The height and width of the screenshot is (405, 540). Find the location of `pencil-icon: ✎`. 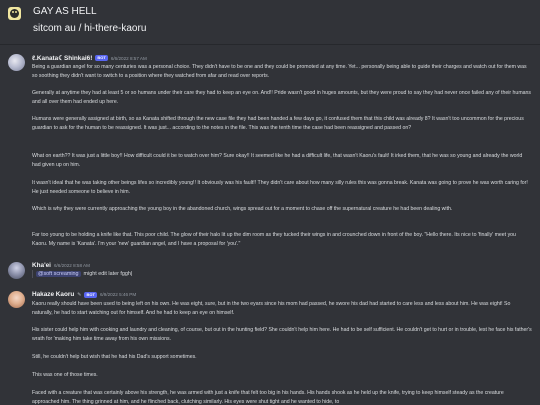

pencil-icon: ✎ is located at coordinates (79, 294).